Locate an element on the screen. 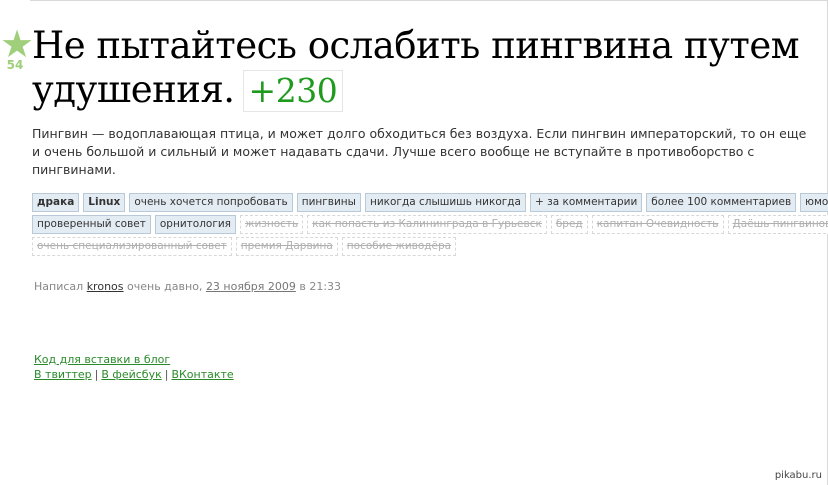  tag: Linux is located at coordinates (104, 202).